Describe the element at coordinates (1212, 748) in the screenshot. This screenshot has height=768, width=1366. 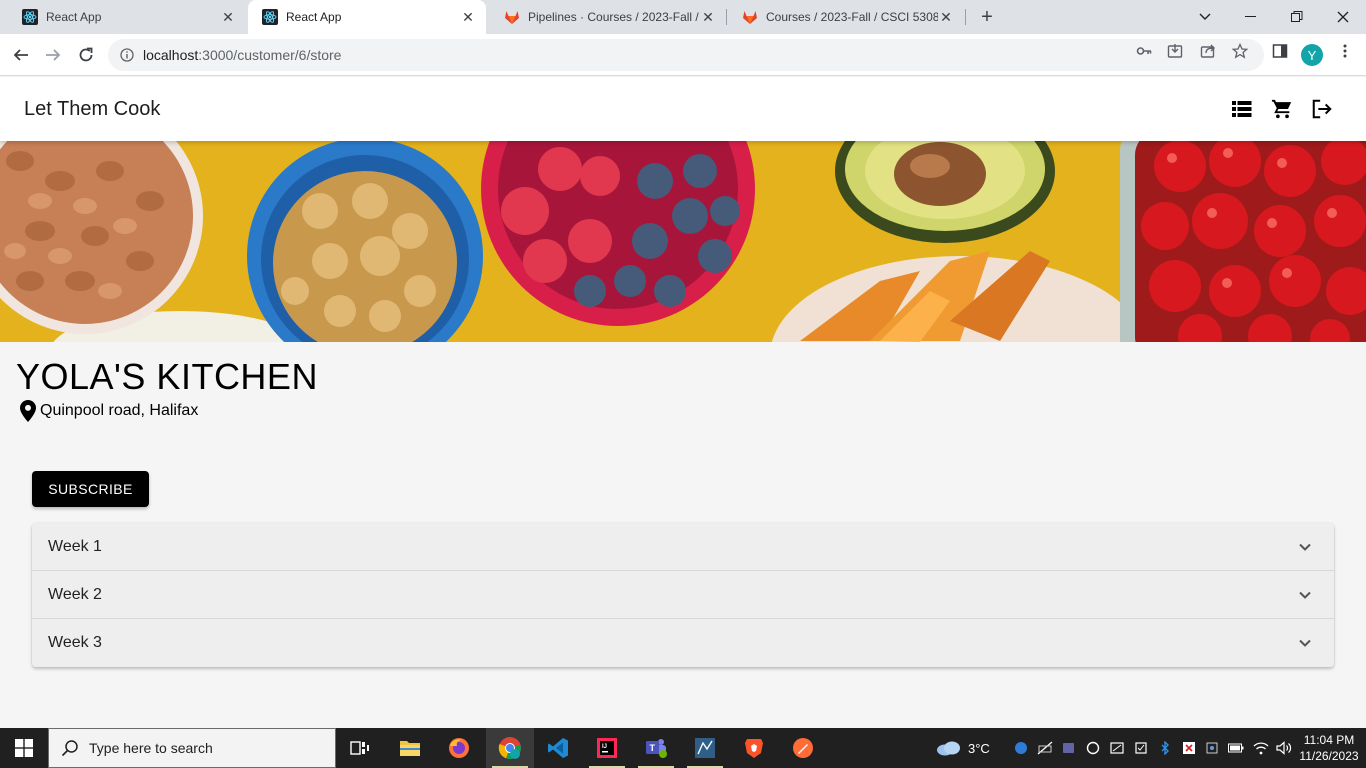
I see `usb-icon` at that location.